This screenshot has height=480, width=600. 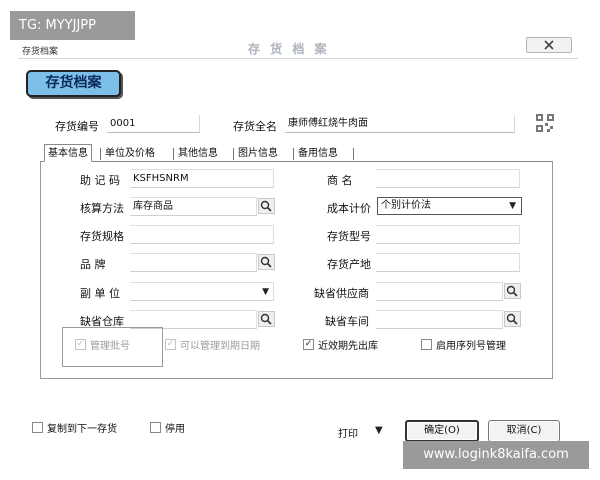 I want to click on model-input, so click(x=448, y=234).